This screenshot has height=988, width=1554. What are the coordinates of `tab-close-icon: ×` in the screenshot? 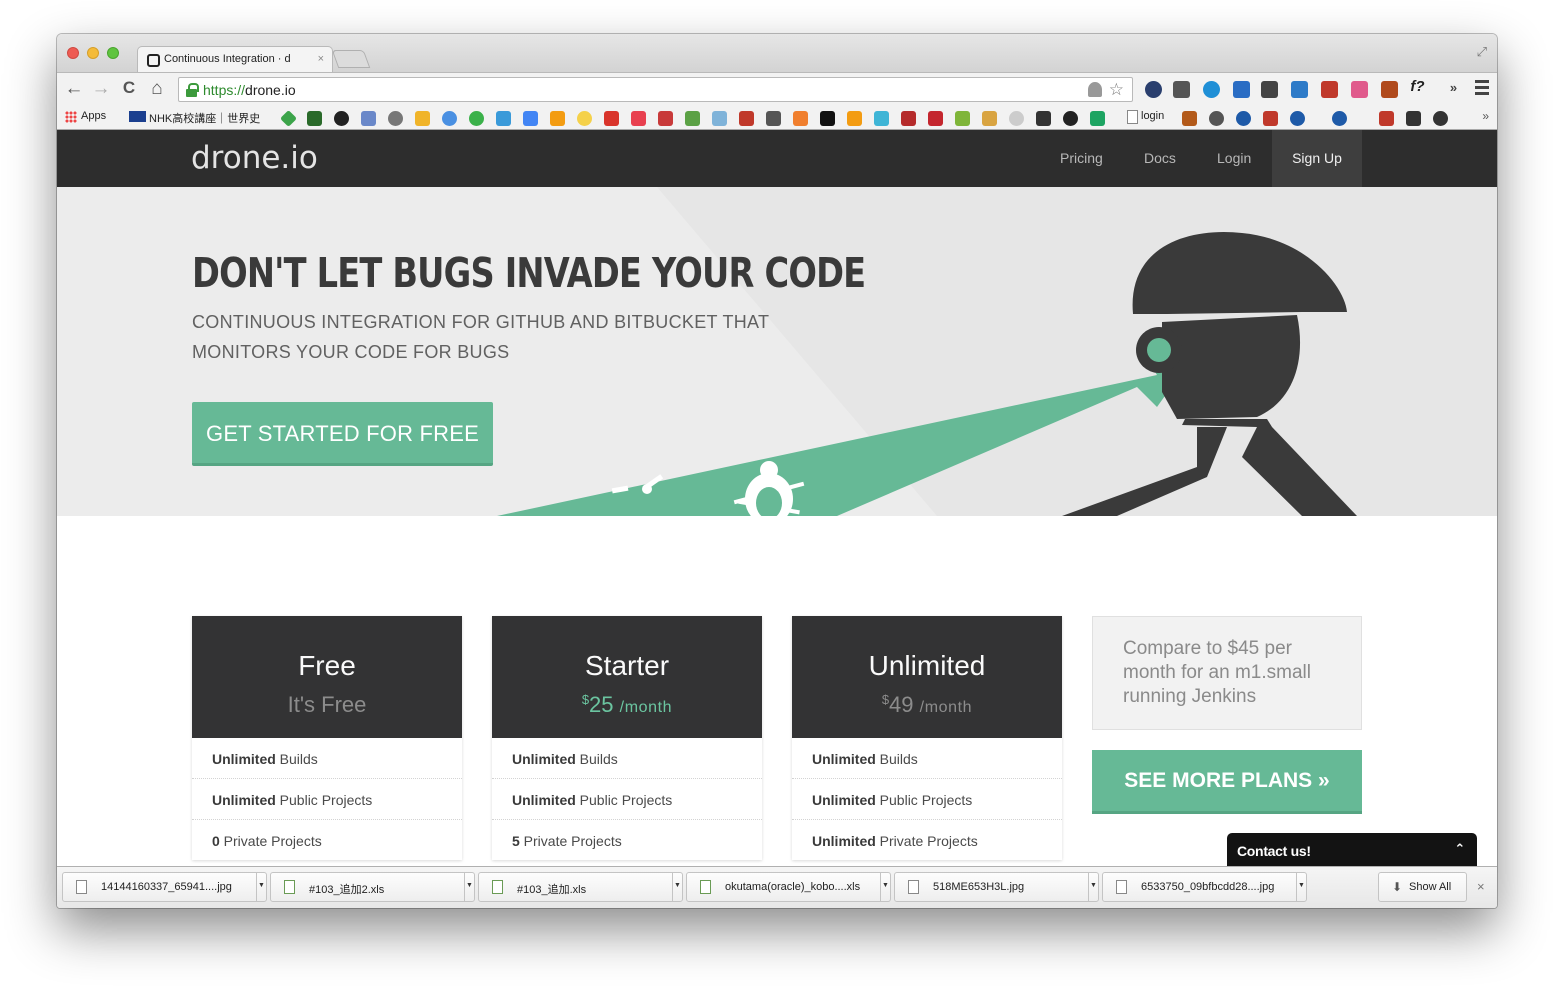 It's located at (321, 59).